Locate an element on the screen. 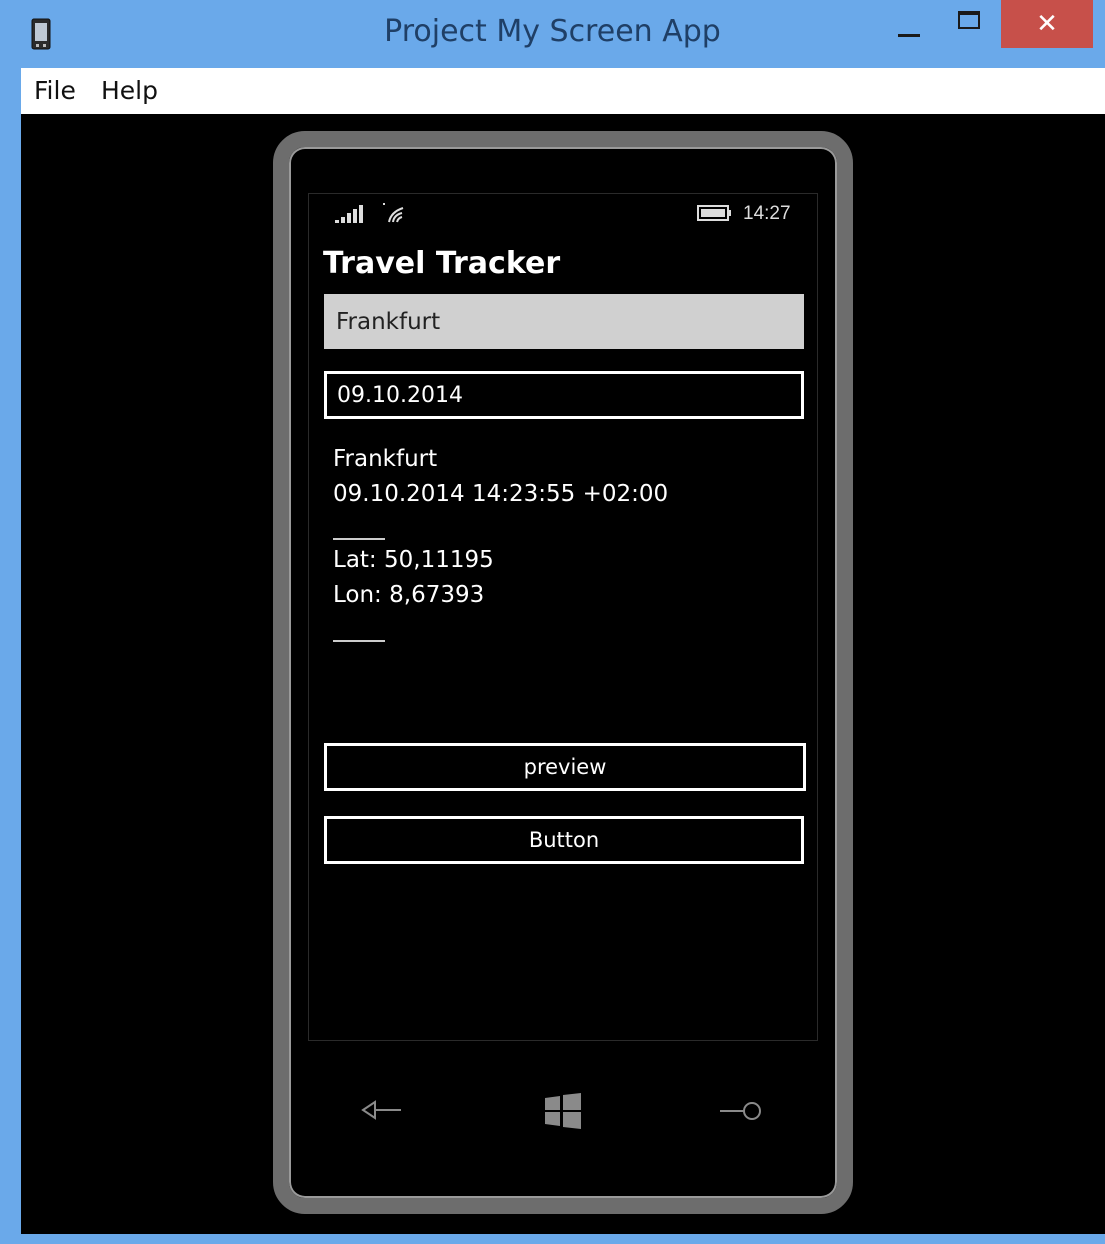 This screenshot has height=1244, width=1105. window-title: Project My Screen App is located at coordinates (552, 31).